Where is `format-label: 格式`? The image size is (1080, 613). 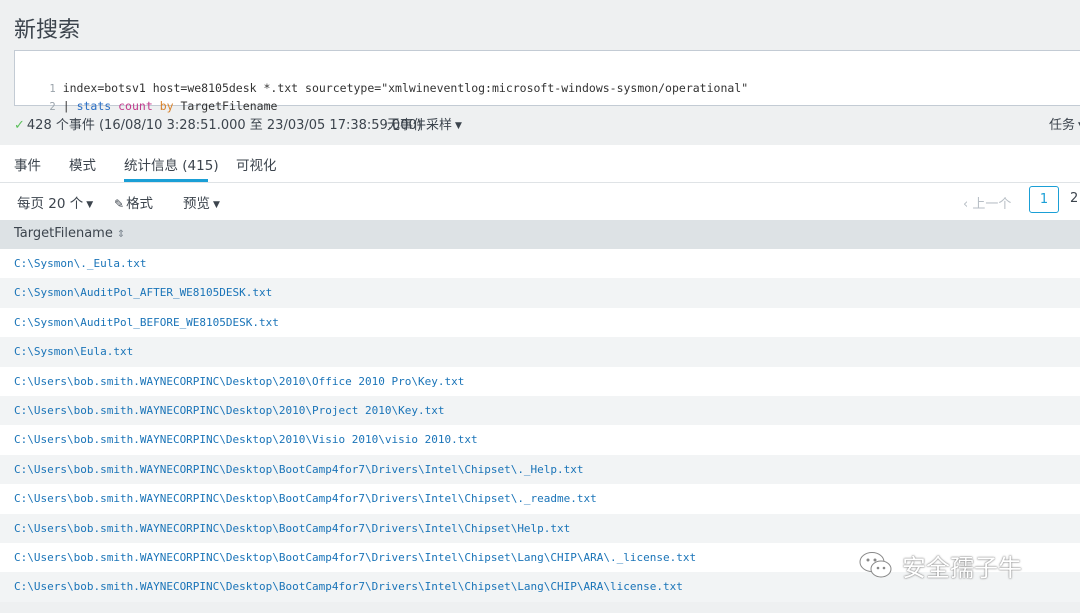
format-label: 格式 is located at coordinates (140, 204).